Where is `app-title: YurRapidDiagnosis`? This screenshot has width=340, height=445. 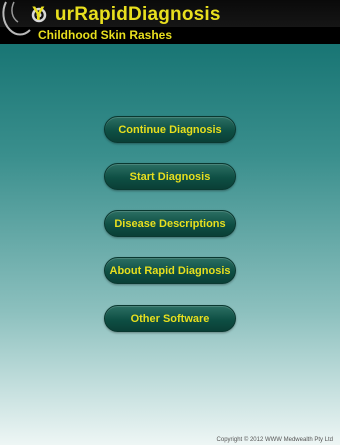
app-title: YurRapidDiagnosis is located at coordinates (126, 14).